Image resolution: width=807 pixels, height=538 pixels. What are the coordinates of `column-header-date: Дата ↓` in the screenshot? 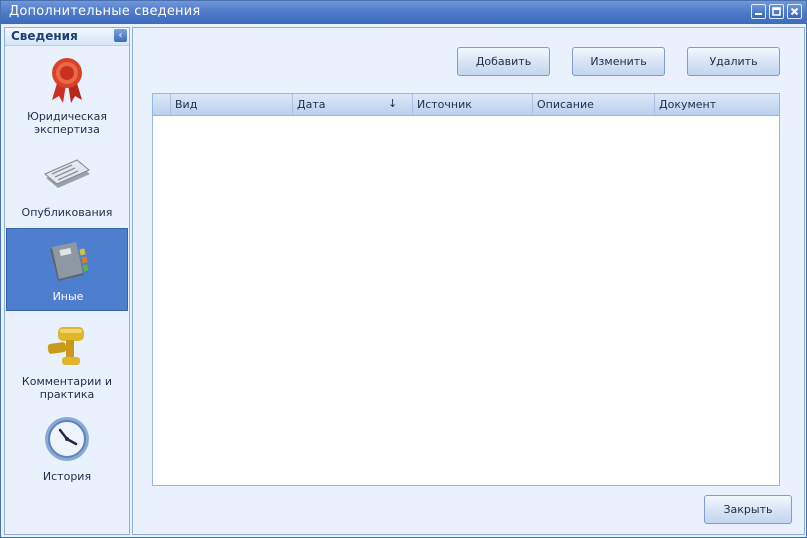 It's located at (353, 104).